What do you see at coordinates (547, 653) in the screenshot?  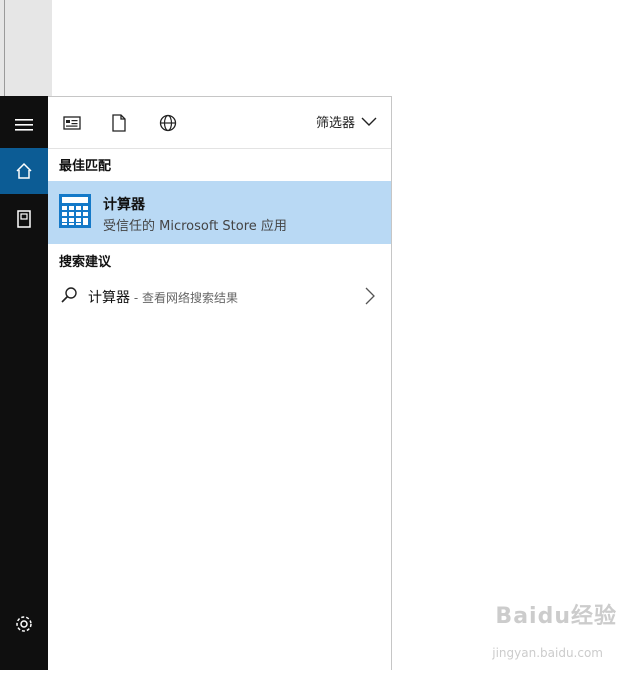 I see `watermark-url: jingyan.baidu.com` at bounding box center [547, 653].